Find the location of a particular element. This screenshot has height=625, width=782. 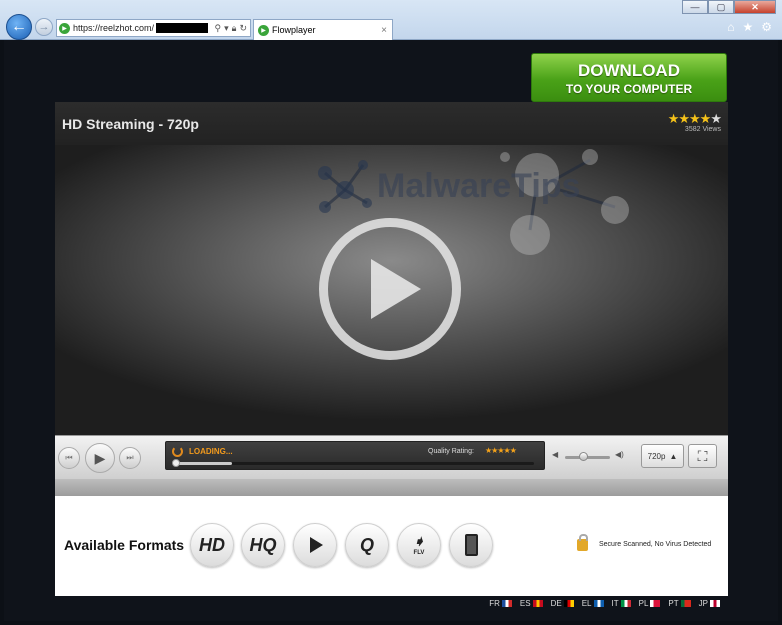

forward-button: → is located at coordinates (44, 27).